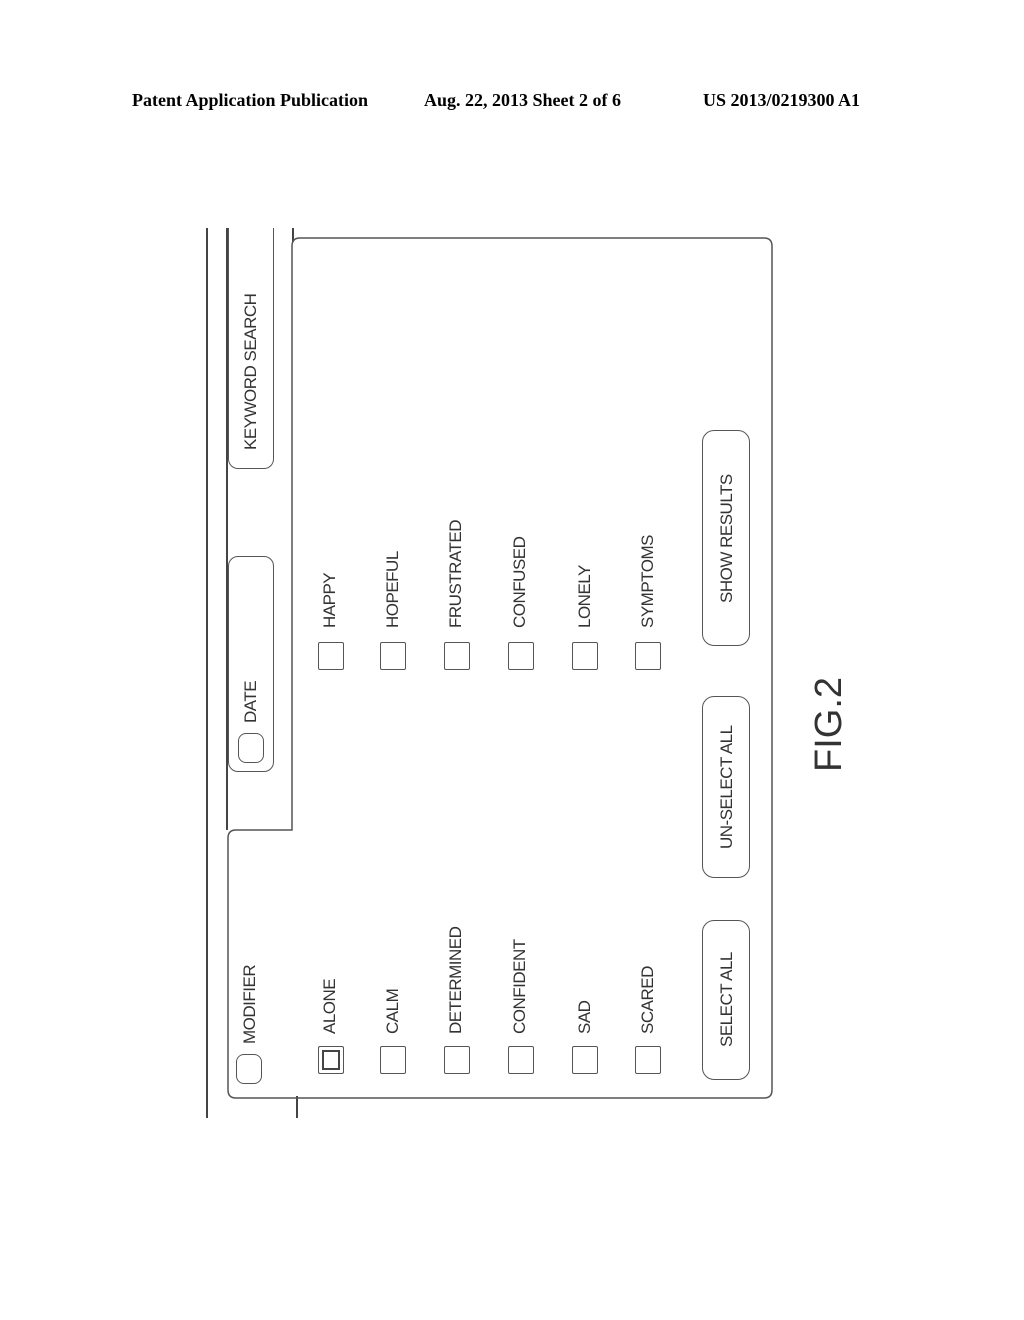 The height and width of the screenshot is (1320, 1024). Describe the element at coordinates (584, 1017) in the screenshot. I see `checkbox-label-sad: SAD` at that location.